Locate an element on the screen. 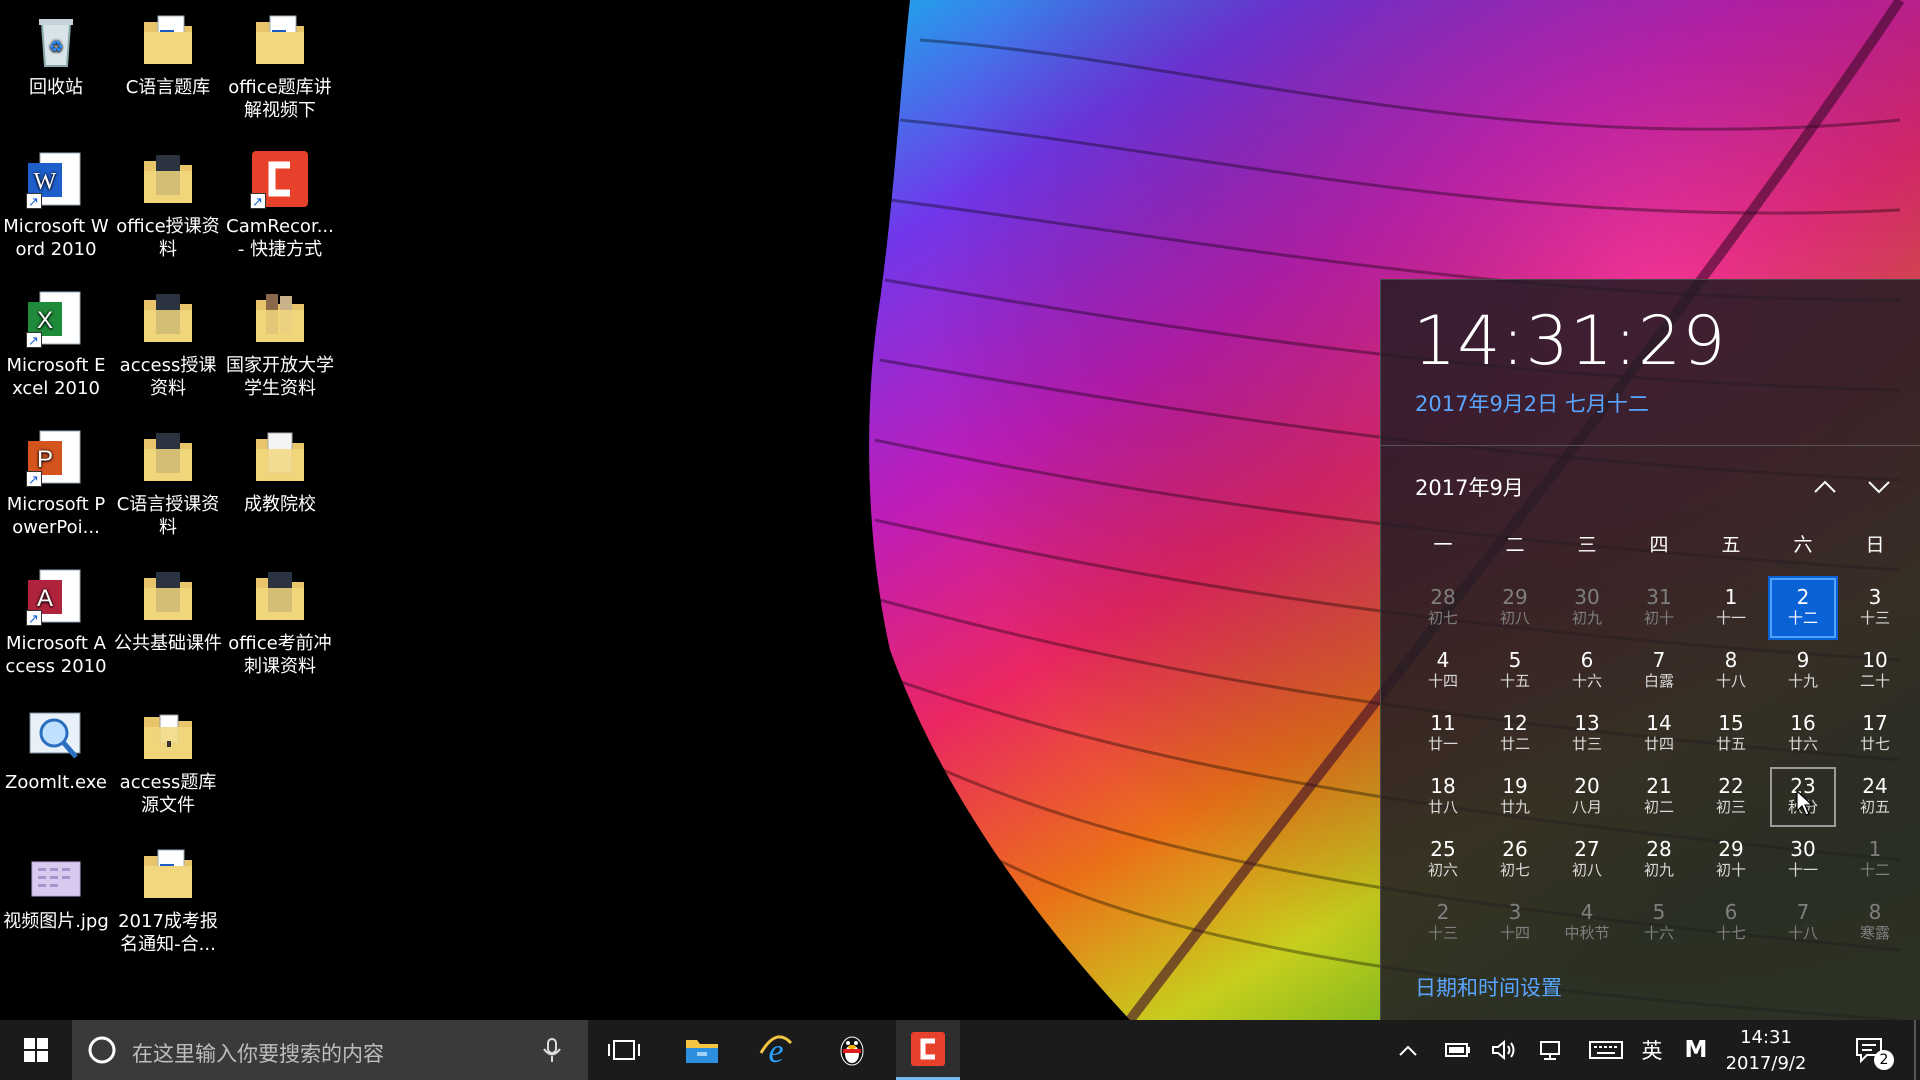 This screenshot has width=1920, height=1080. desktop-icon-c-course-material: C语言授课资料 is located at coordinates (168, 486).